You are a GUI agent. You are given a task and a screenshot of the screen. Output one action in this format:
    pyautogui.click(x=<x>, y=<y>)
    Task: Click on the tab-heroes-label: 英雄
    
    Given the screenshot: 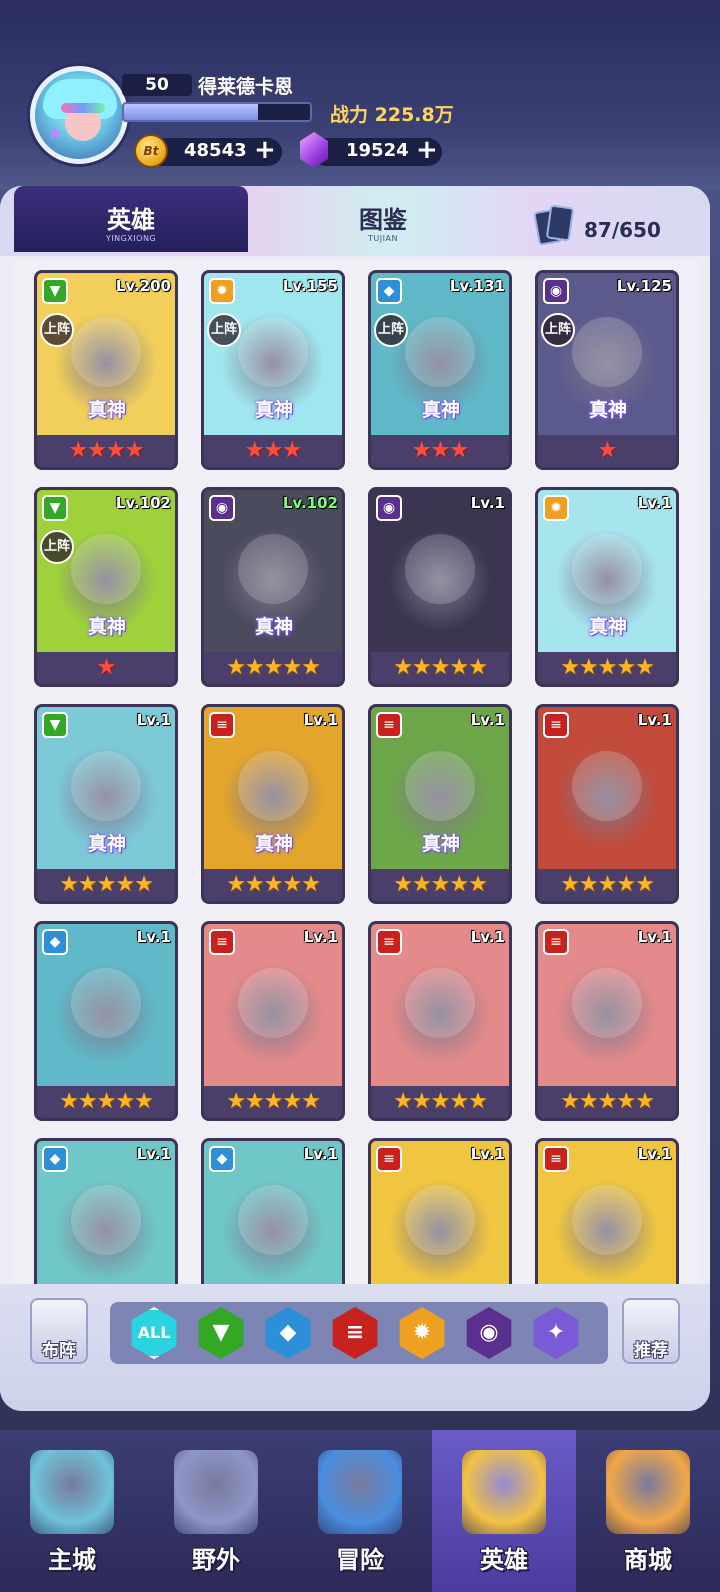 What is the action you would take?
    pyautogui.click(x=131, y=217)
    